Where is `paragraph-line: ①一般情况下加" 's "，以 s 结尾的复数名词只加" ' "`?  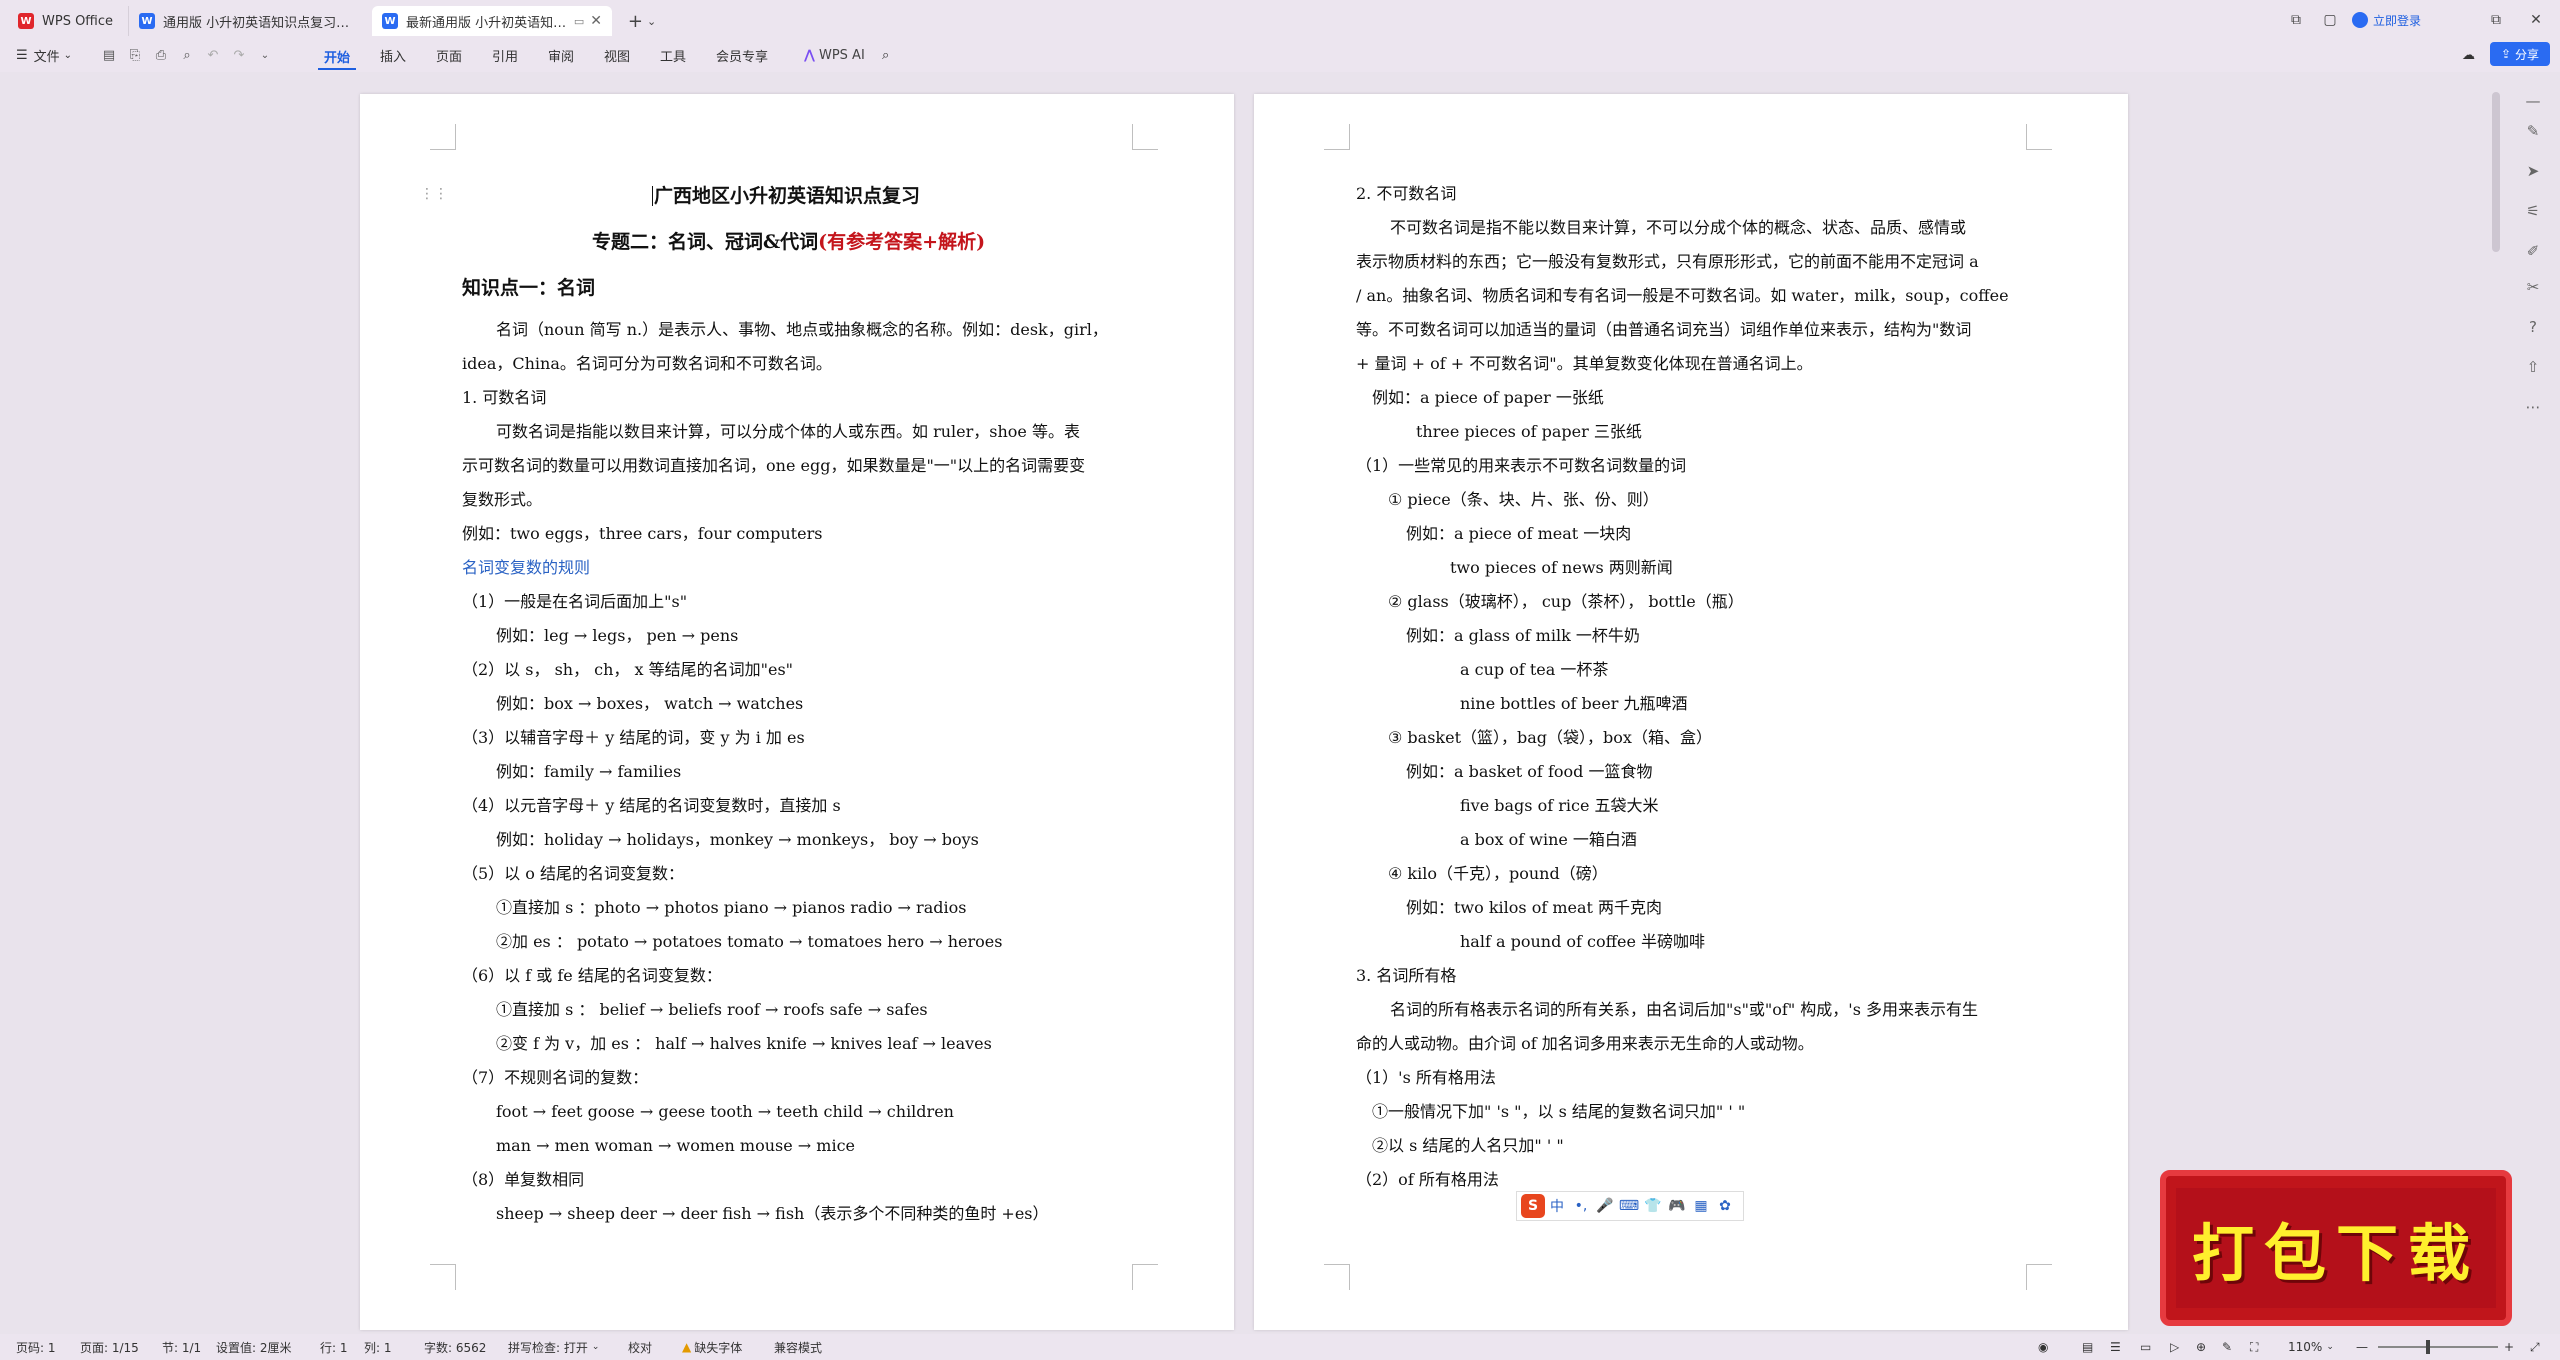
paragraph-line: ①一般情况下加" 's "，以 s 结尾的复数名词只加" ' " is located at coordinates (1559, 1111).